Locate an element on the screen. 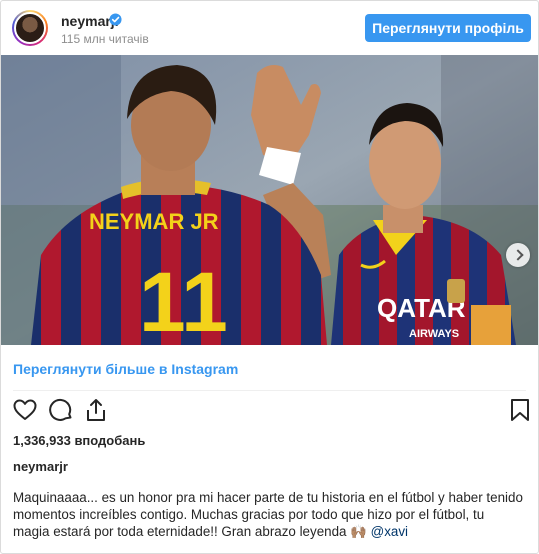 The image size is (539, 554). bookmark-icon is located at coordinates (520, 410).